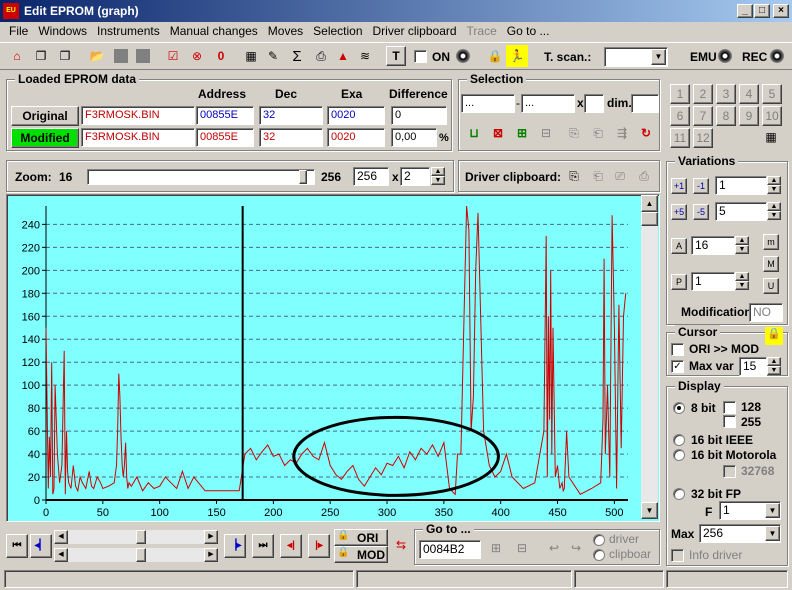  I want to click on original-address-field: 00855E, so click(225, 115).